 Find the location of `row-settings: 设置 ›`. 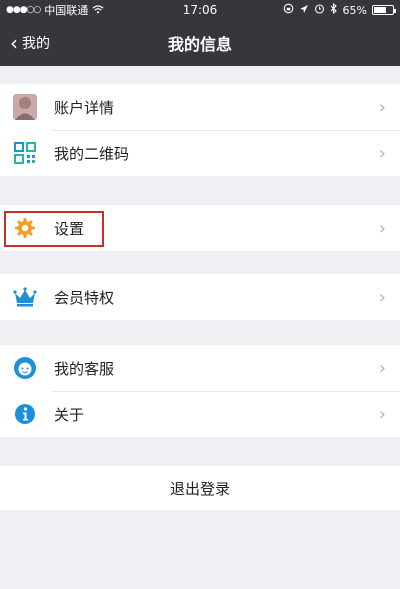

row-settings: 设置 › is located at coordinates (200, 228).